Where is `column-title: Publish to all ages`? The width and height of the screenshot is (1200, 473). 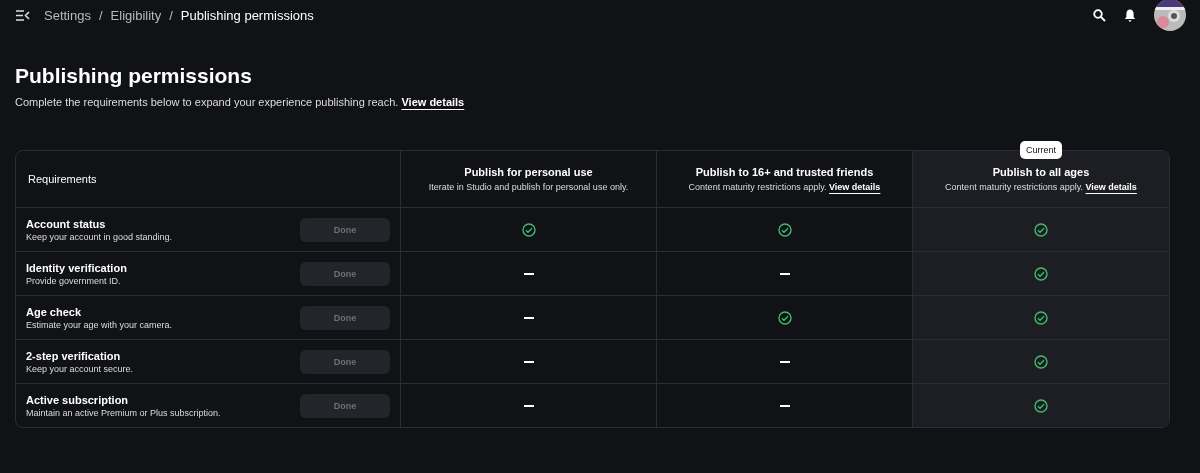 column-title: Publish to all ages is located at coordinates (1041, 172).